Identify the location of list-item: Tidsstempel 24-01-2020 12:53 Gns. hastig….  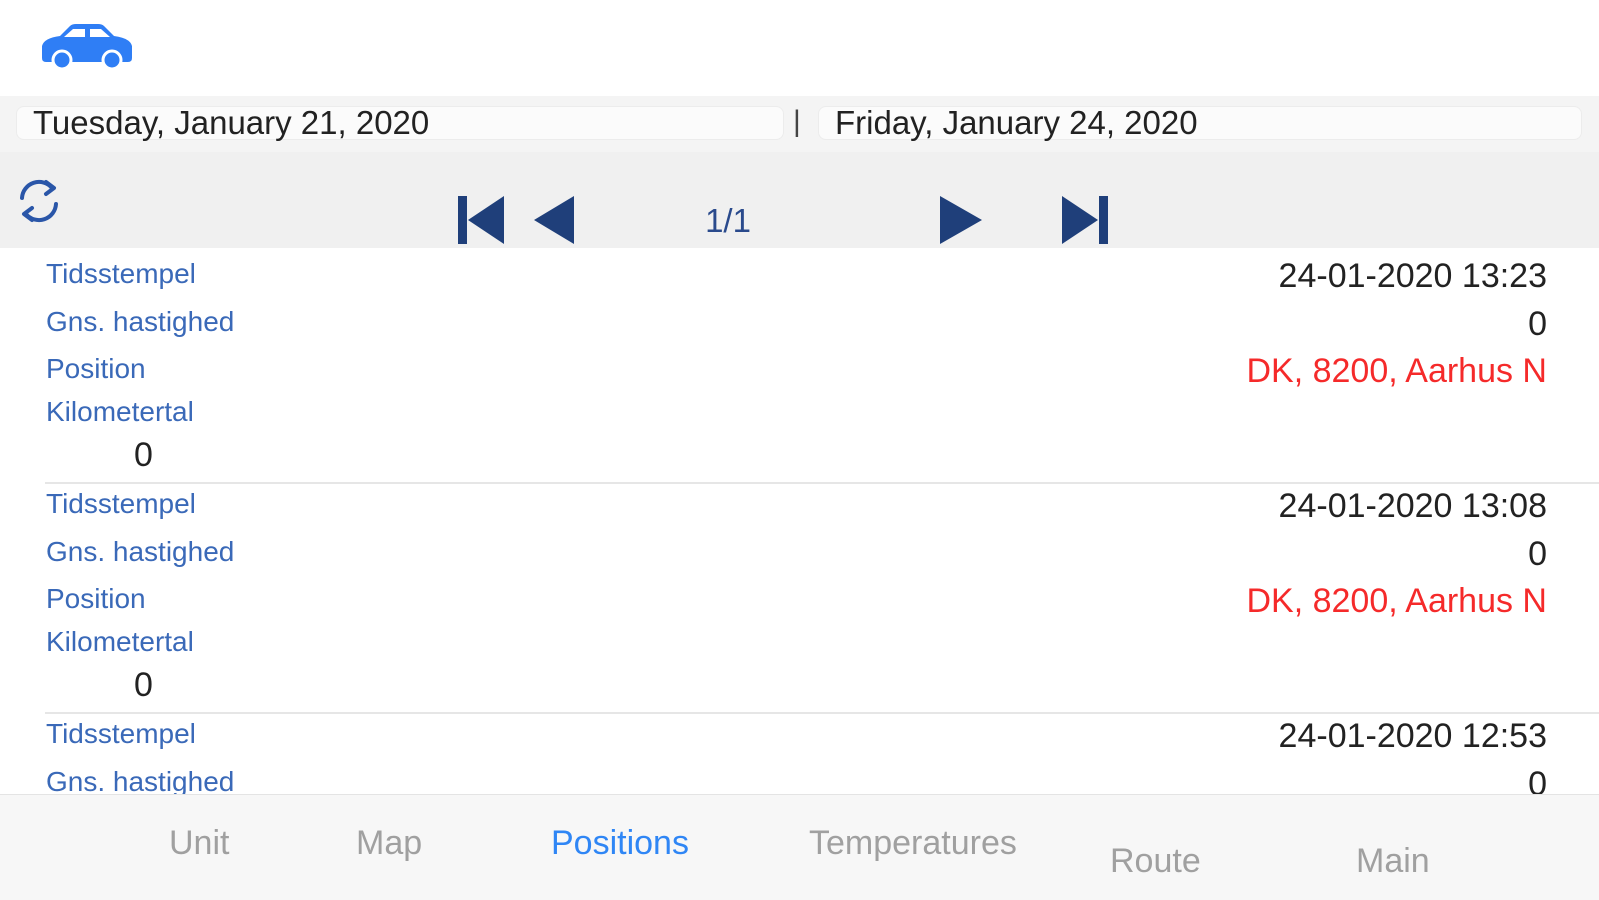
(799, 751).